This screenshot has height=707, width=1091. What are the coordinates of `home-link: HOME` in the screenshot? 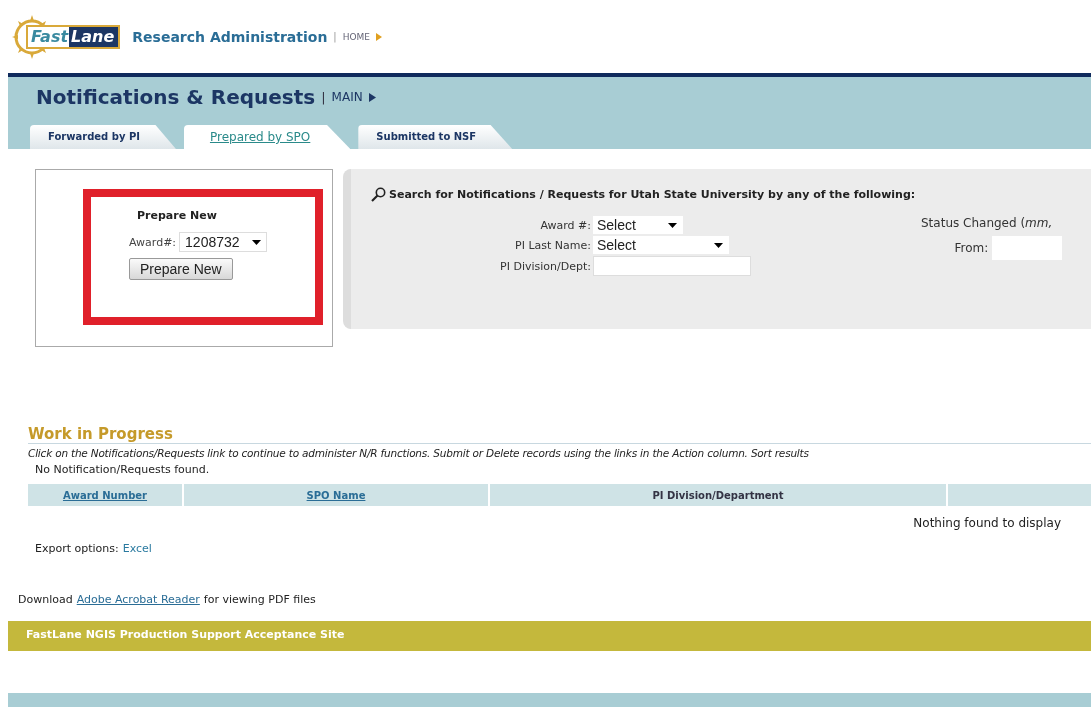 It's located at (356, 36).